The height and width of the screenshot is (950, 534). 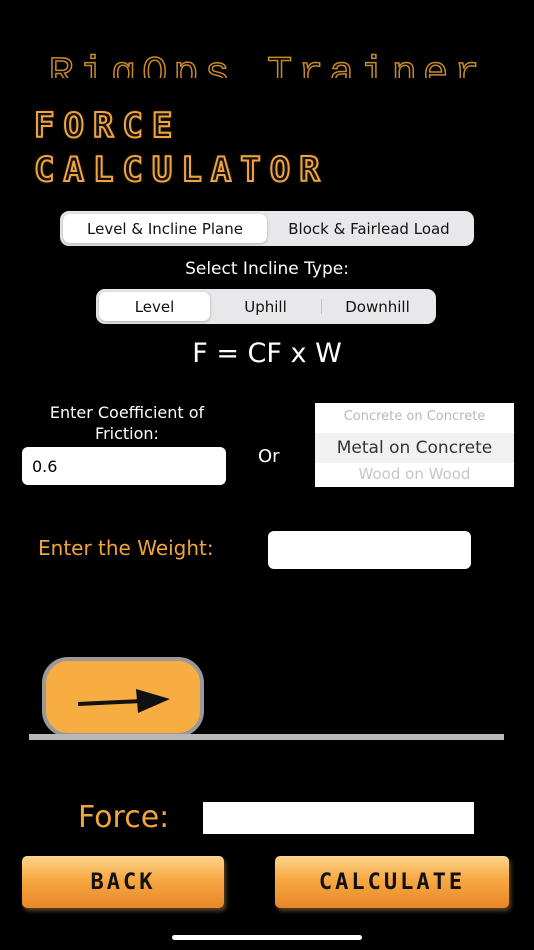 What do you see at coordinates (377, 306) in the screenshot?
I see `incline-option-downhill: Downhill` at bounding box center [377, 306].